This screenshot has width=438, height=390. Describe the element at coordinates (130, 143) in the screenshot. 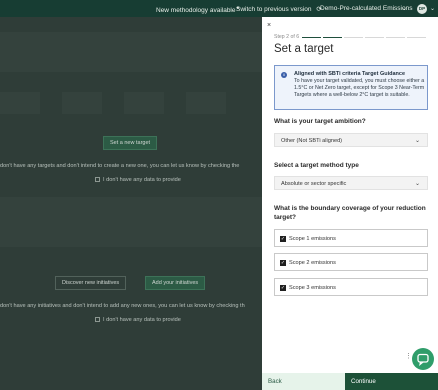

I see `set-new-target-button: Set a new target` at that location.